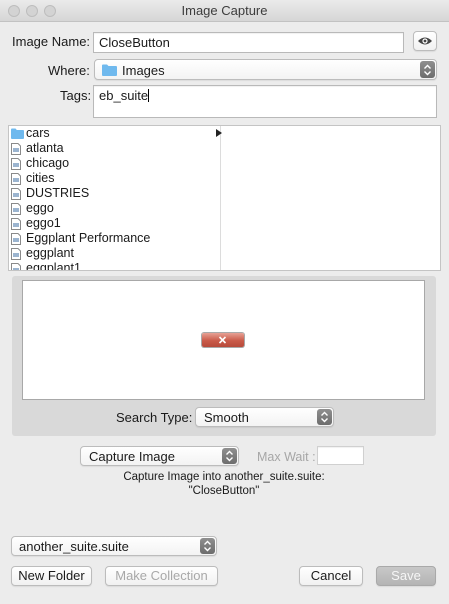 Image resolution: width=449 pixels, height=604 pixels. Describe the element at coordinates (161, 576) in the screenshot. I see `make-collection-button: Make Collection` at that location.